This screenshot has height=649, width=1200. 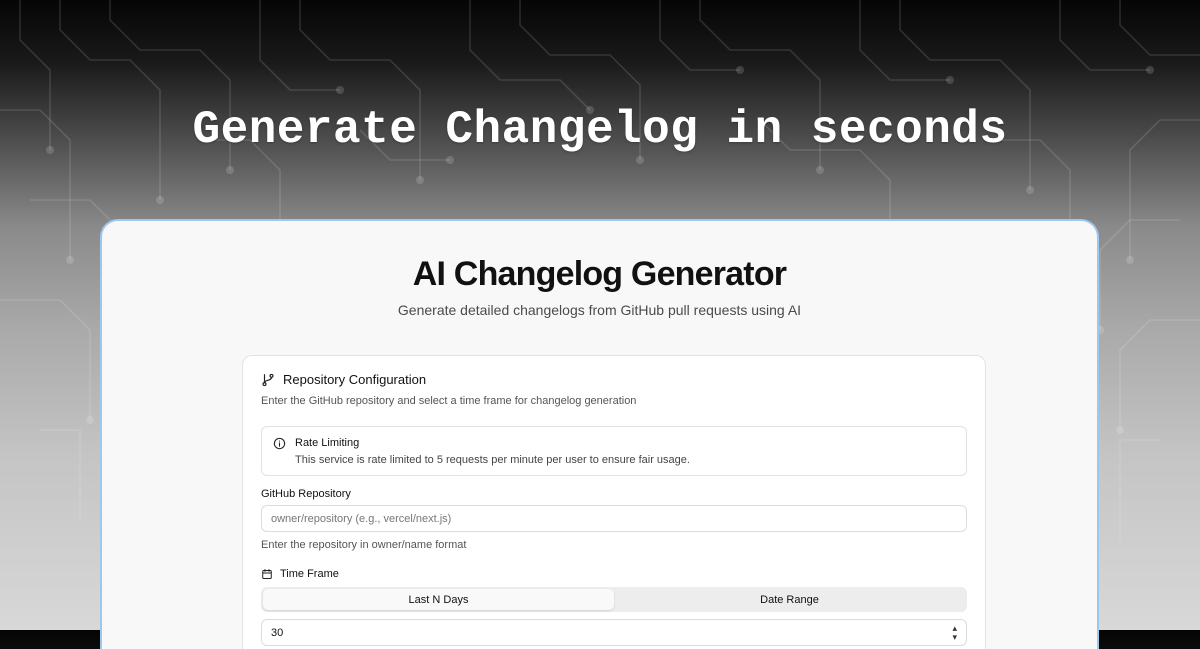 What do you see at coordinates (306, 494) in the screenshot?
I see `repo-field-label: GitHub Repository` at bounding box center [306, 494].